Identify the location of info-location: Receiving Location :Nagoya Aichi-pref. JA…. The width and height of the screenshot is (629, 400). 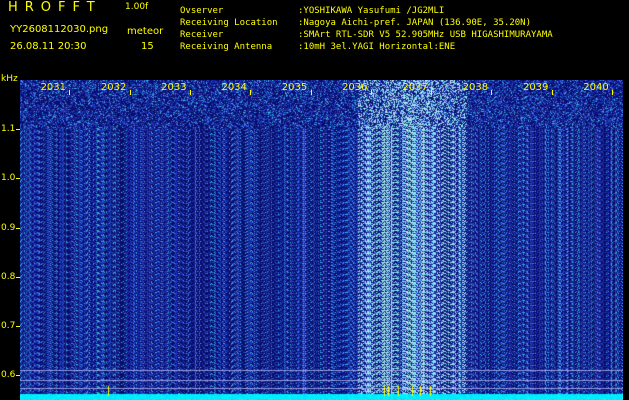
(355, 23).